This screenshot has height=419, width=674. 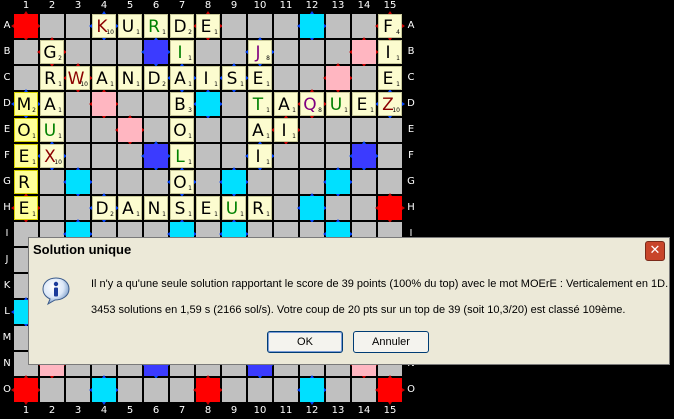 I want to click on board-cell-D6-normal, so click(x=156, y=104).